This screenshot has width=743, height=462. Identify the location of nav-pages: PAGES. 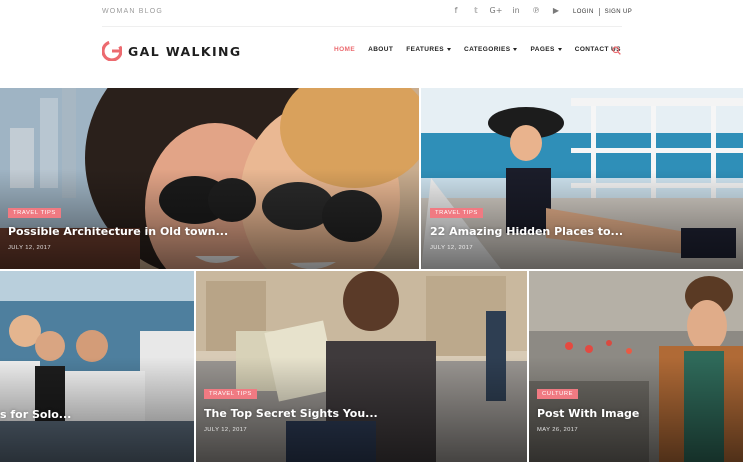
(546, 49).